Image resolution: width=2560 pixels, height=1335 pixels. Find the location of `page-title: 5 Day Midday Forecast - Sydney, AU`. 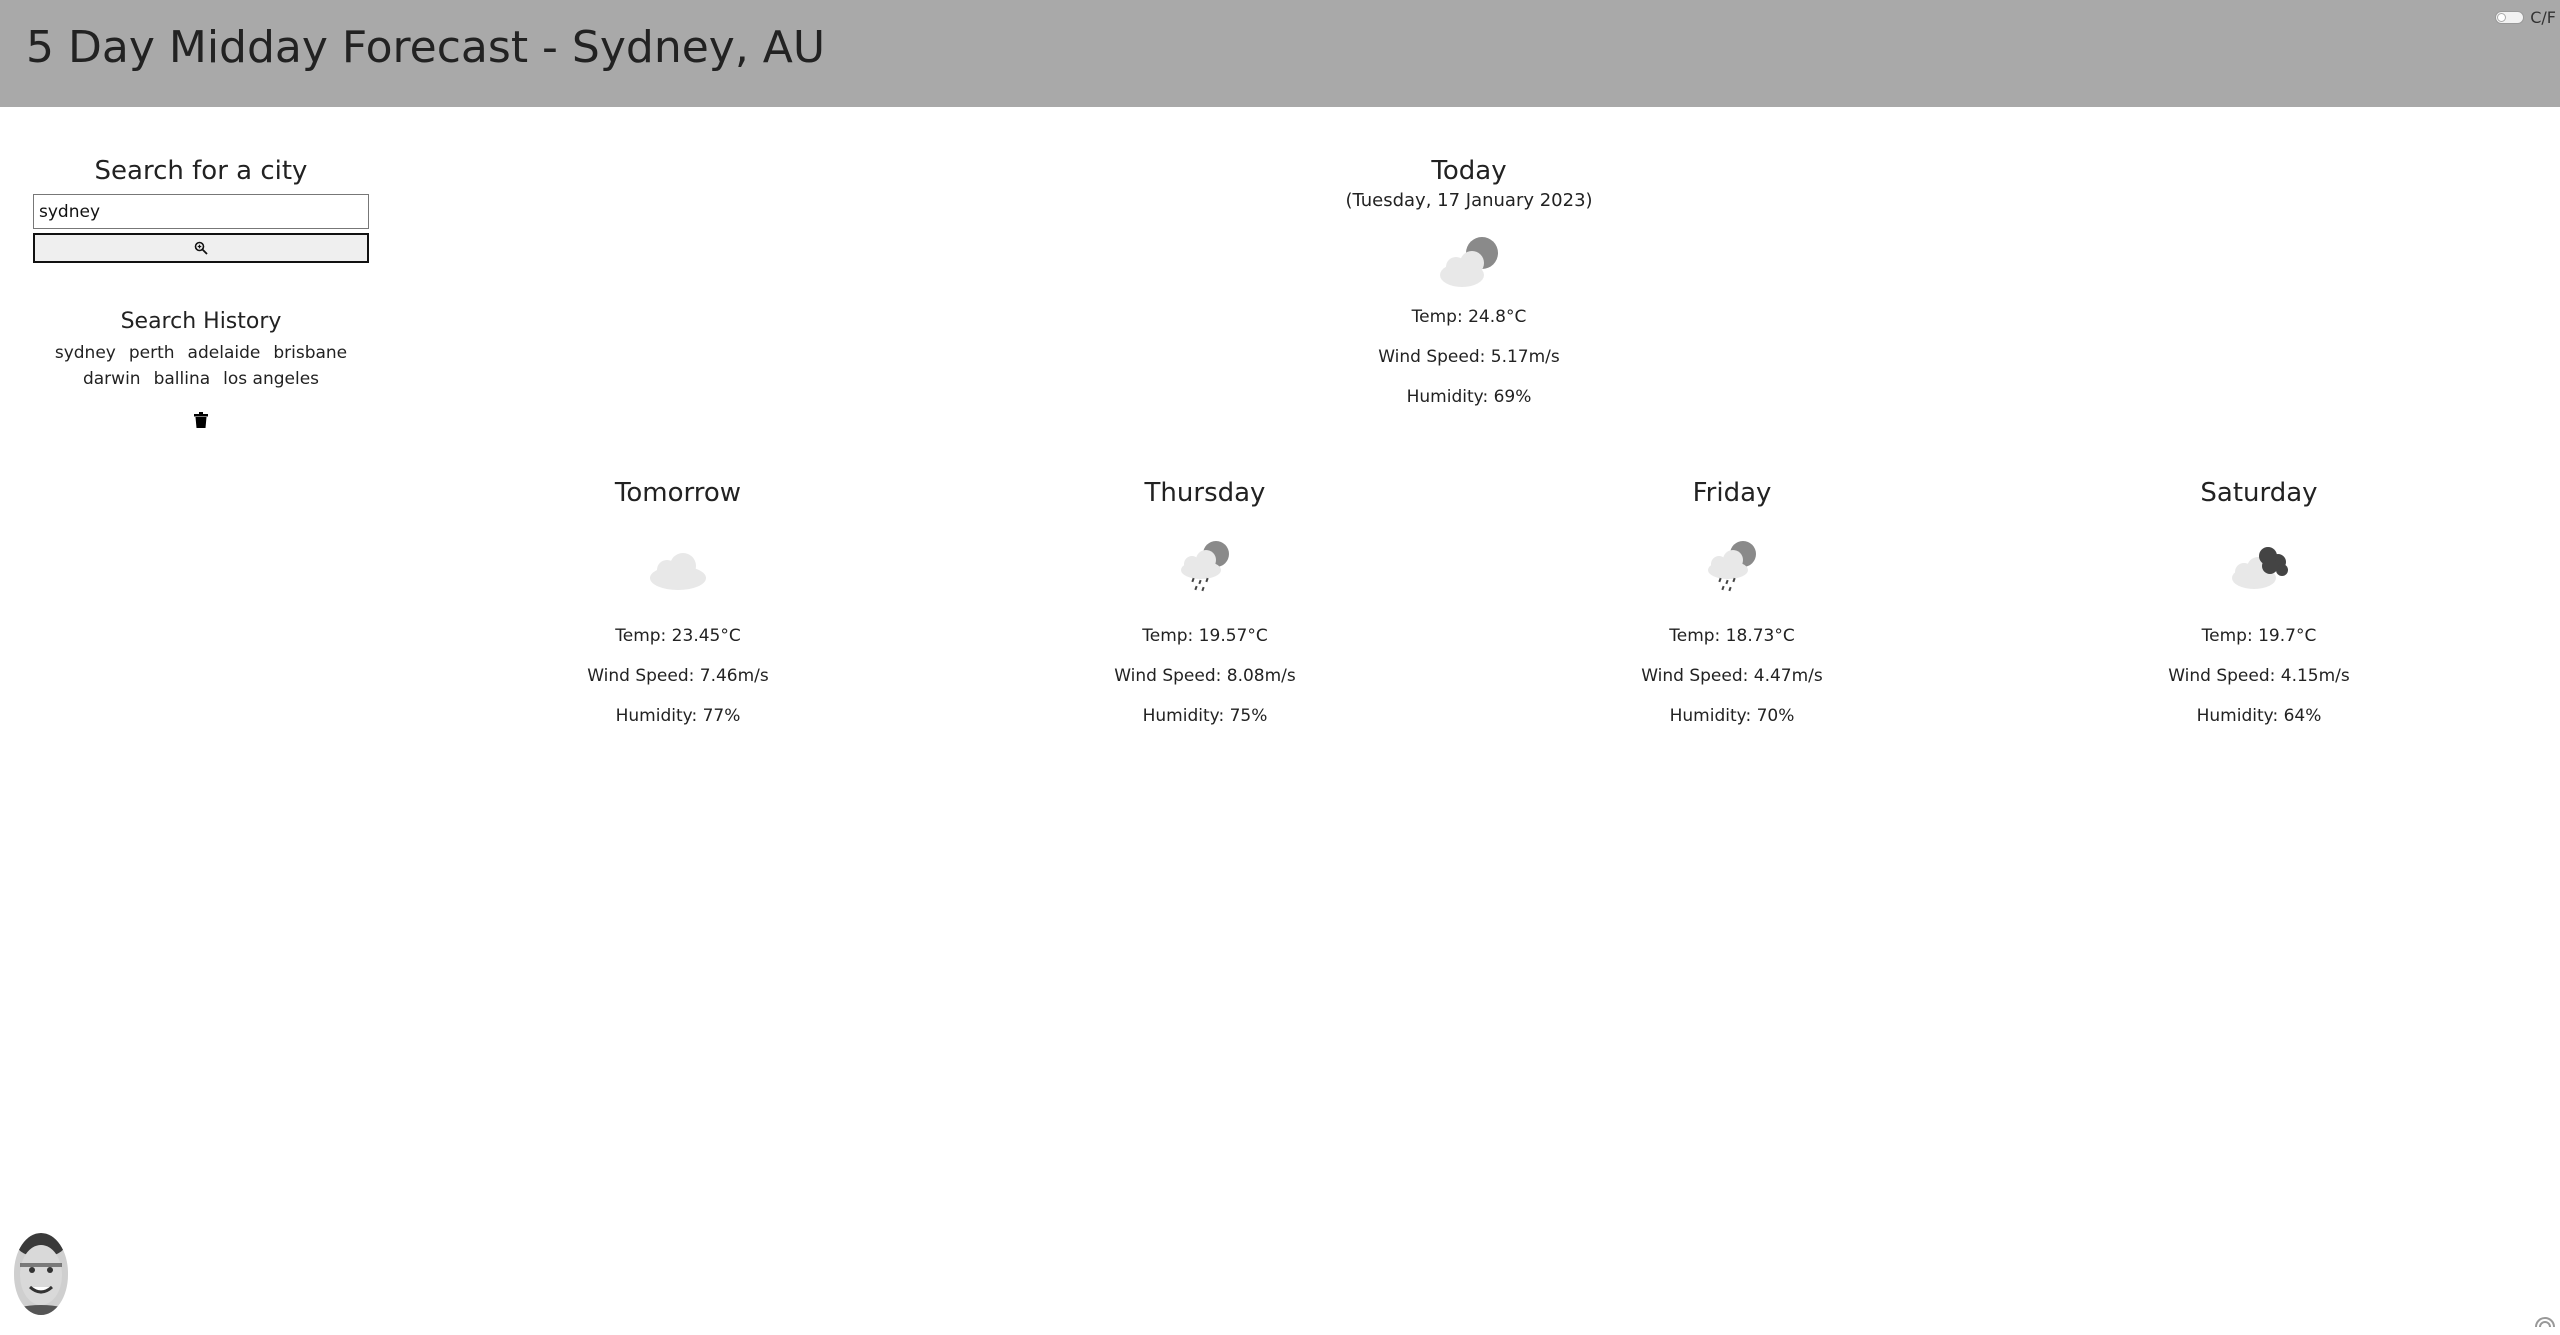

page-title: 5 Day Midday Forecast - Sydney, AU is located at coordinates (426, 47).